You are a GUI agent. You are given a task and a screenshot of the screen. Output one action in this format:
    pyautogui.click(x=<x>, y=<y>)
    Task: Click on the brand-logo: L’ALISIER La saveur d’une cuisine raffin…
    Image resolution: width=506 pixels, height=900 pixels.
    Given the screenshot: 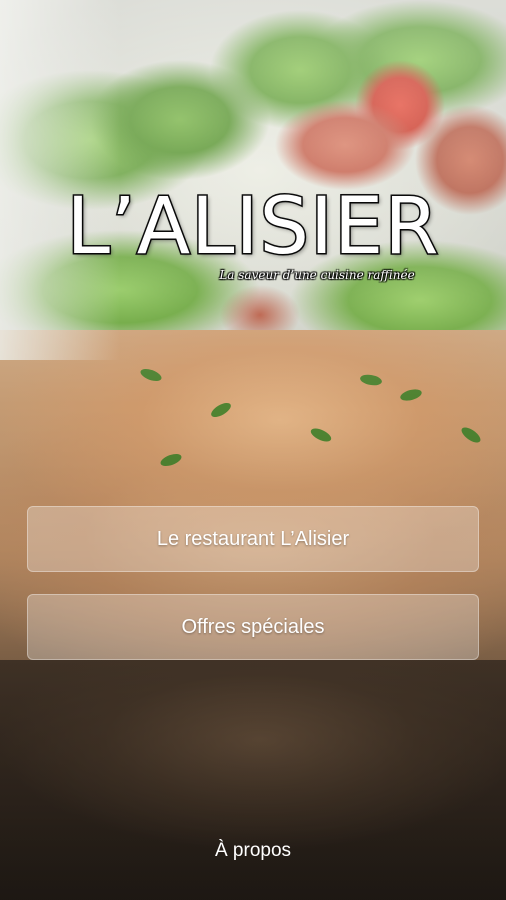 What is the action you would take?
    pyautogui.click(x=253, y=232)
    